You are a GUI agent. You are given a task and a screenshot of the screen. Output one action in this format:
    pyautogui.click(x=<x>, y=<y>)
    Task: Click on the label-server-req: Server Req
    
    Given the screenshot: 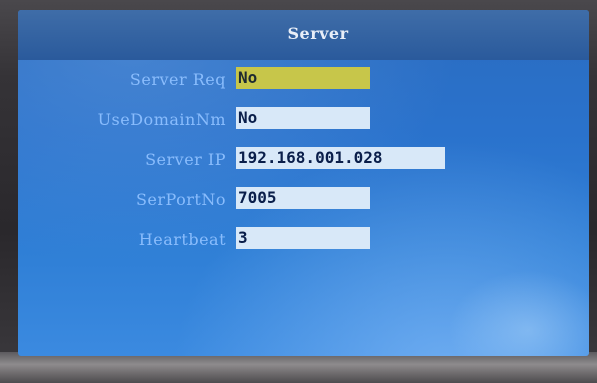 What is the action you would take?
    pyautogui.click(x=177, y=79)
    